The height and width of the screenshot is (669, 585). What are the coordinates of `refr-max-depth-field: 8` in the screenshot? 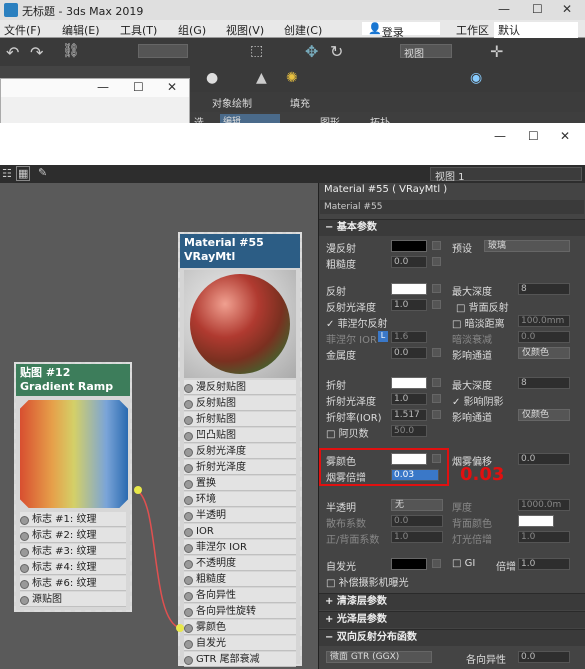 It's located at (544, 383).